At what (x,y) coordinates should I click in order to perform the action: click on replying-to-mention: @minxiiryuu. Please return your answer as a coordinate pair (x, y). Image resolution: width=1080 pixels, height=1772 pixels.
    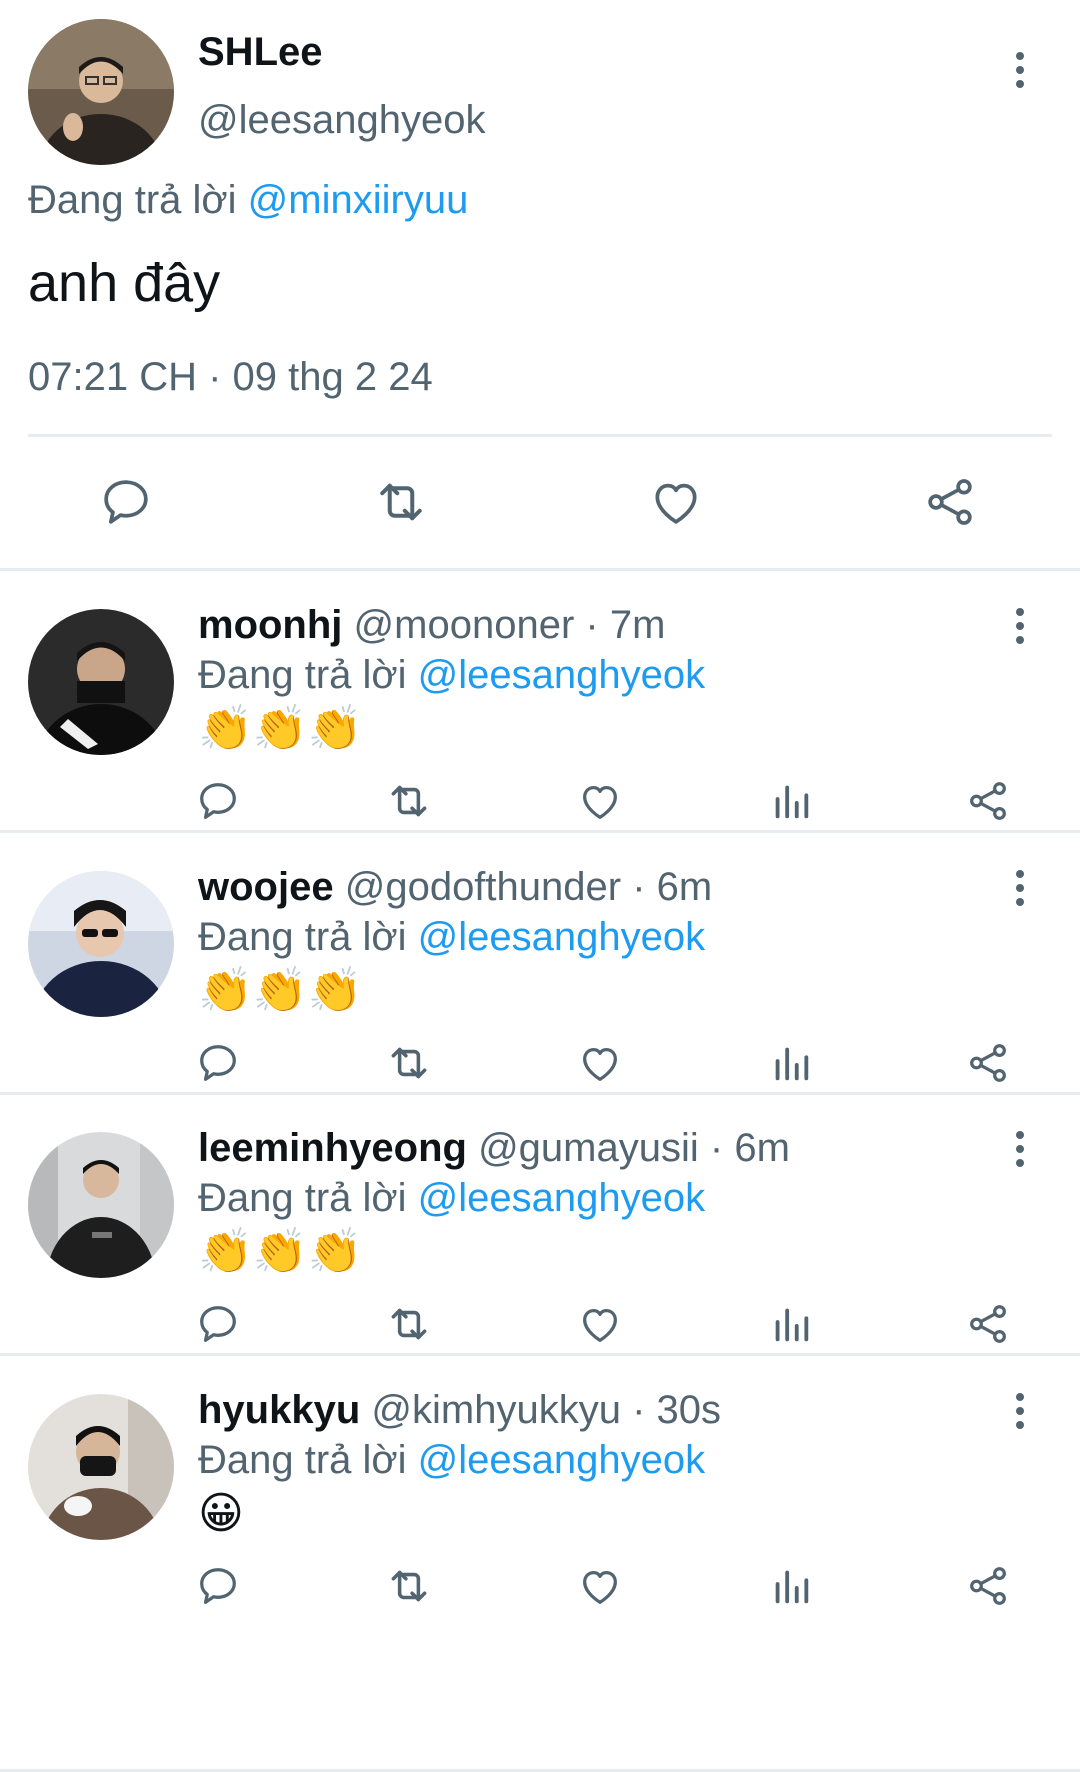
    Looking at the image, I should click on (358, 200).